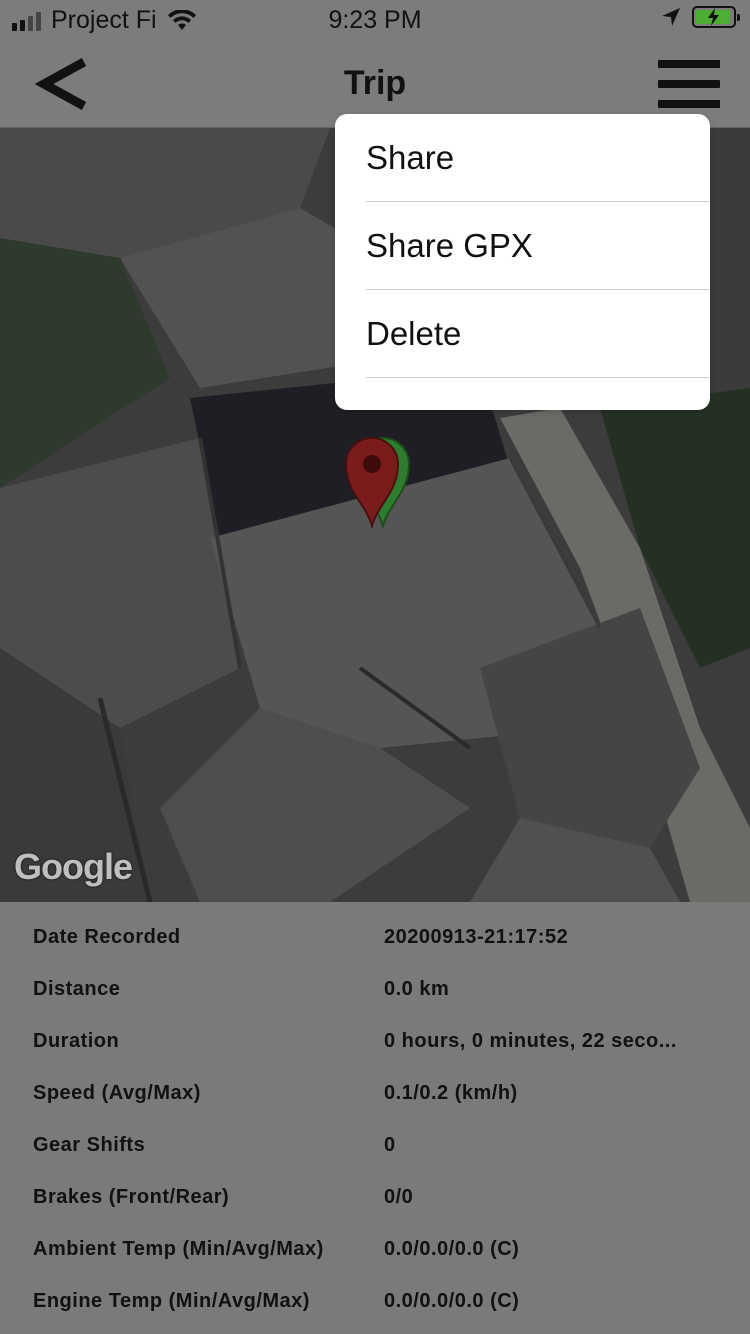  Describe the element at coordinates (476, 937) in the screenshot. I see `detail-value: 20200913-21:17:52` at that location.